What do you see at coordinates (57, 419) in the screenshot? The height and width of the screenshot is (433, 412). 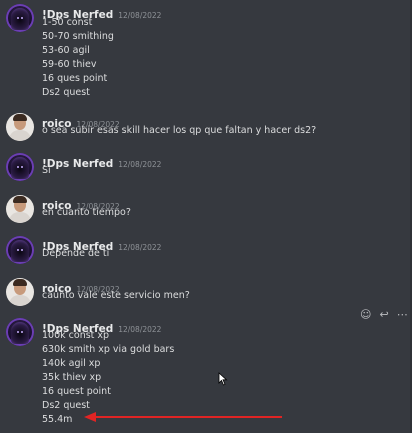 I see `message-line: 55.4m` at bounding box center [57, 419].